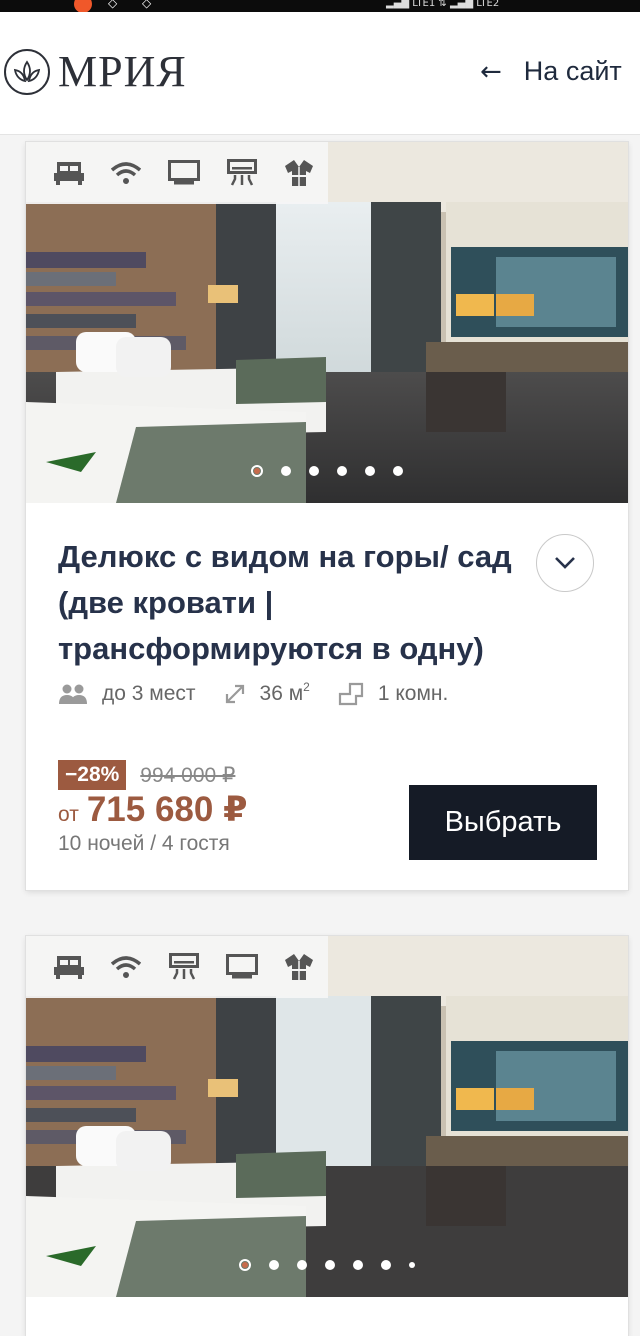 Image resolution: width=640 pixels, height=1336 pixels. I want to click on rooms-label: 1 комн., so click(413, 693).